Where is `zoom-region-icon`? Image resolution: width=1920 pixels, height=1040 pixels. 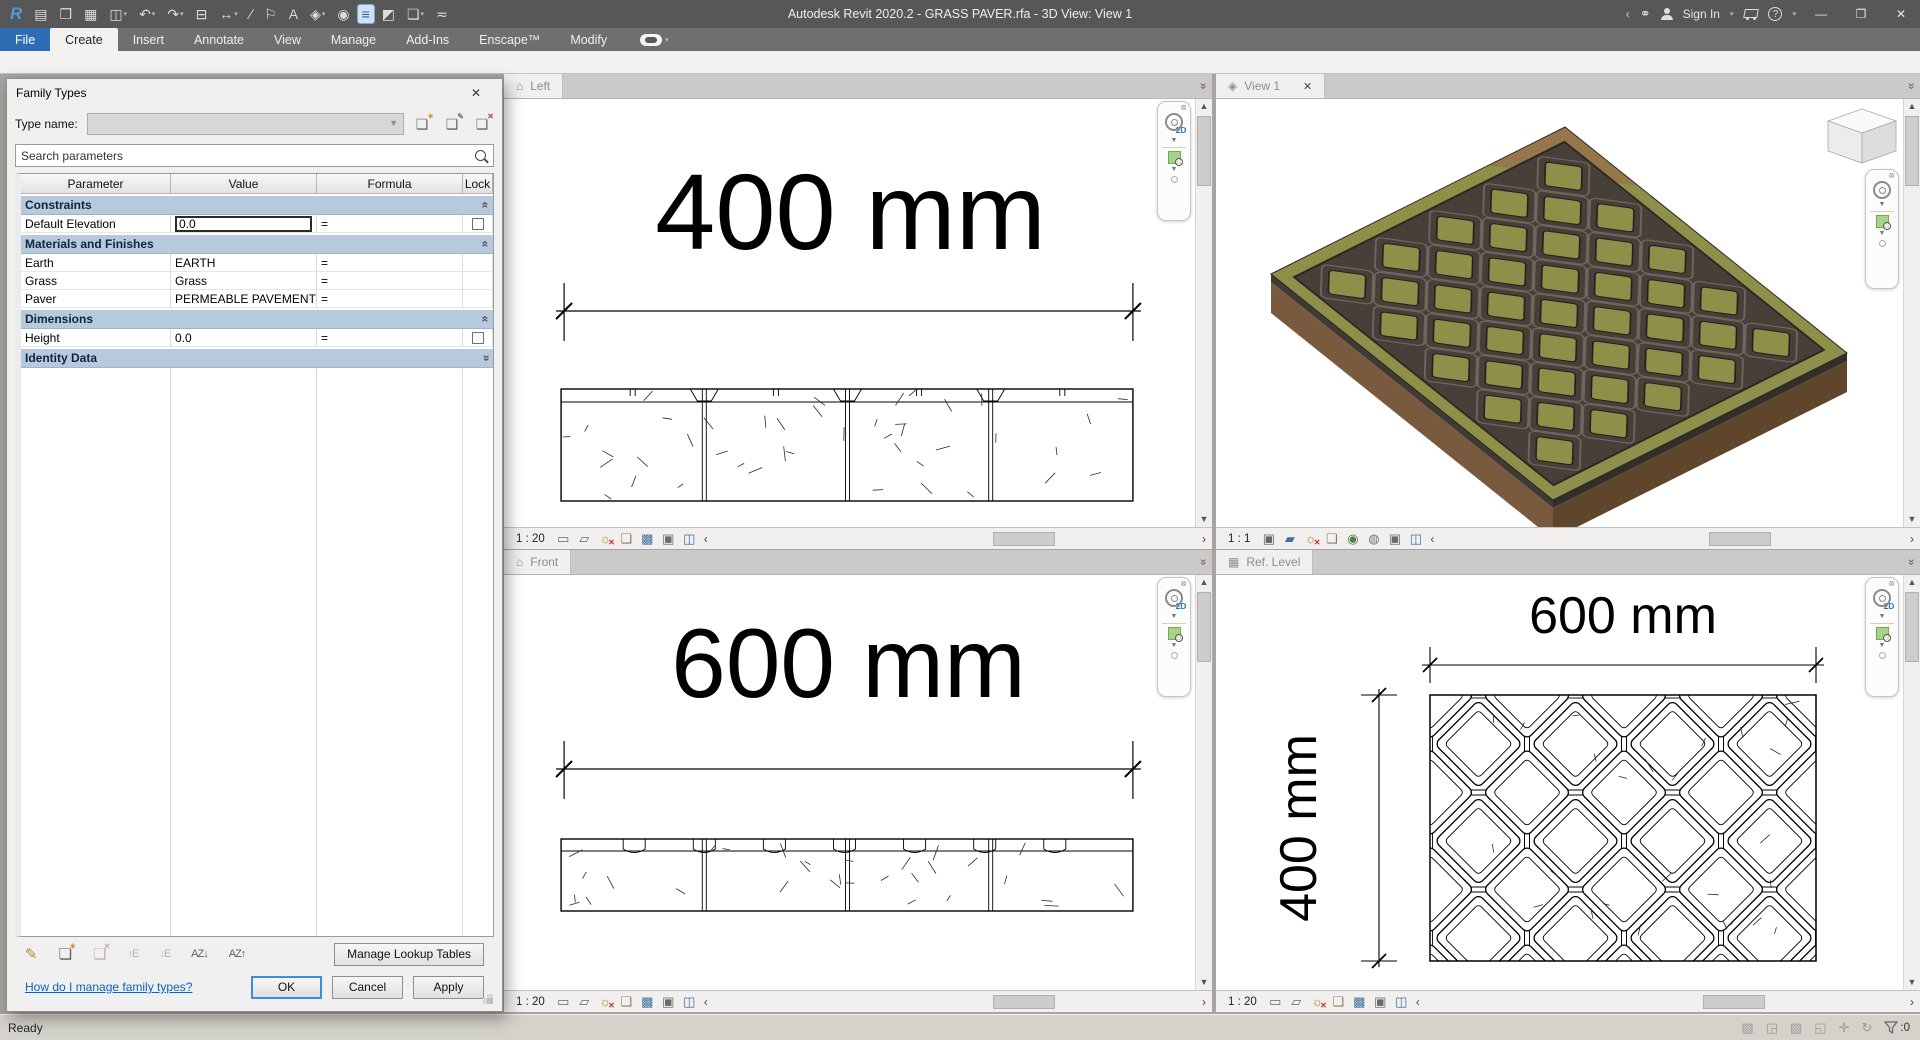
zoom-region-icon is located at coordinates (1175, 634).